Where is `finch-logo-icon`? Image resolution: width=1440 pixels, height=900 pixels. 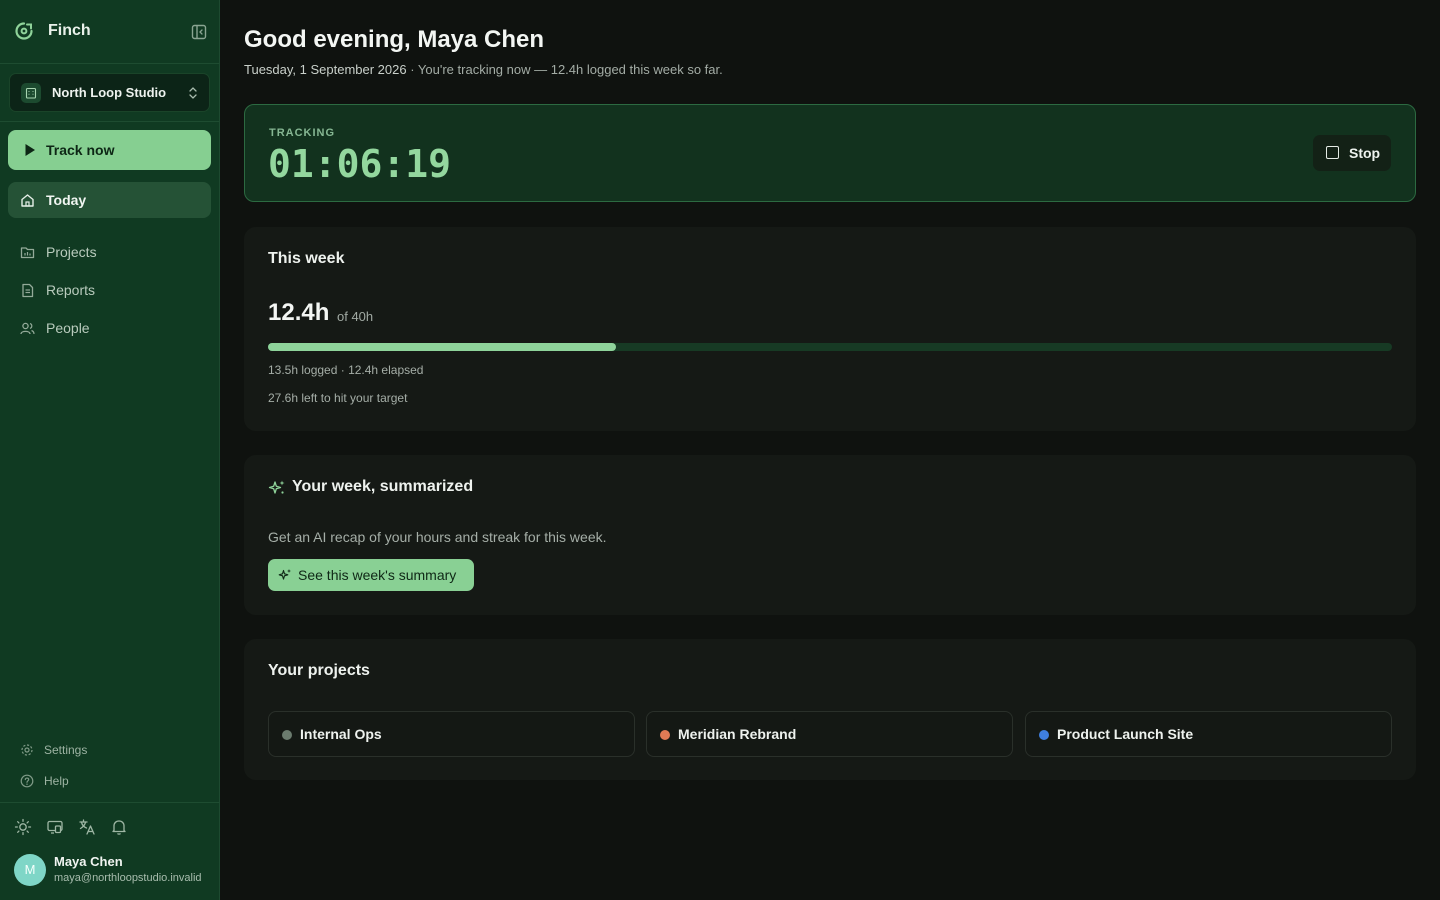
finch-logo-icon is located at coordinates (24, 31).